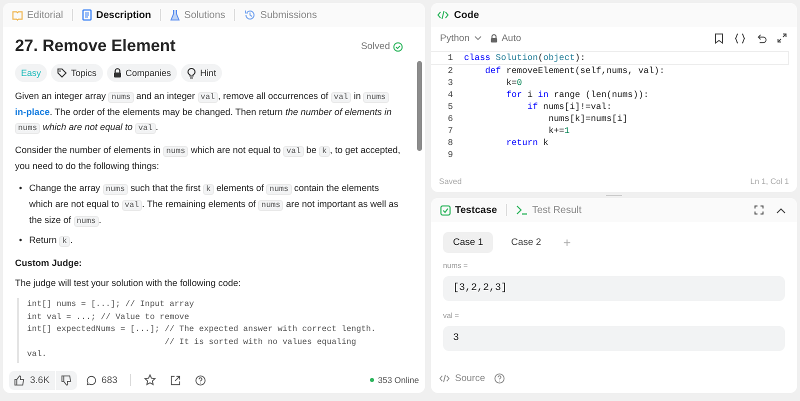  What do you see at coordinates (210, 330) in the screenshot?
I see `code-block: int[] nums = [...]; // Input array int val = ...; // Value to remove int[] expectedNums = [...]; // The expected answer with correct length. // It is sorted with no values equaling val.` at bounding box center [210, 330].